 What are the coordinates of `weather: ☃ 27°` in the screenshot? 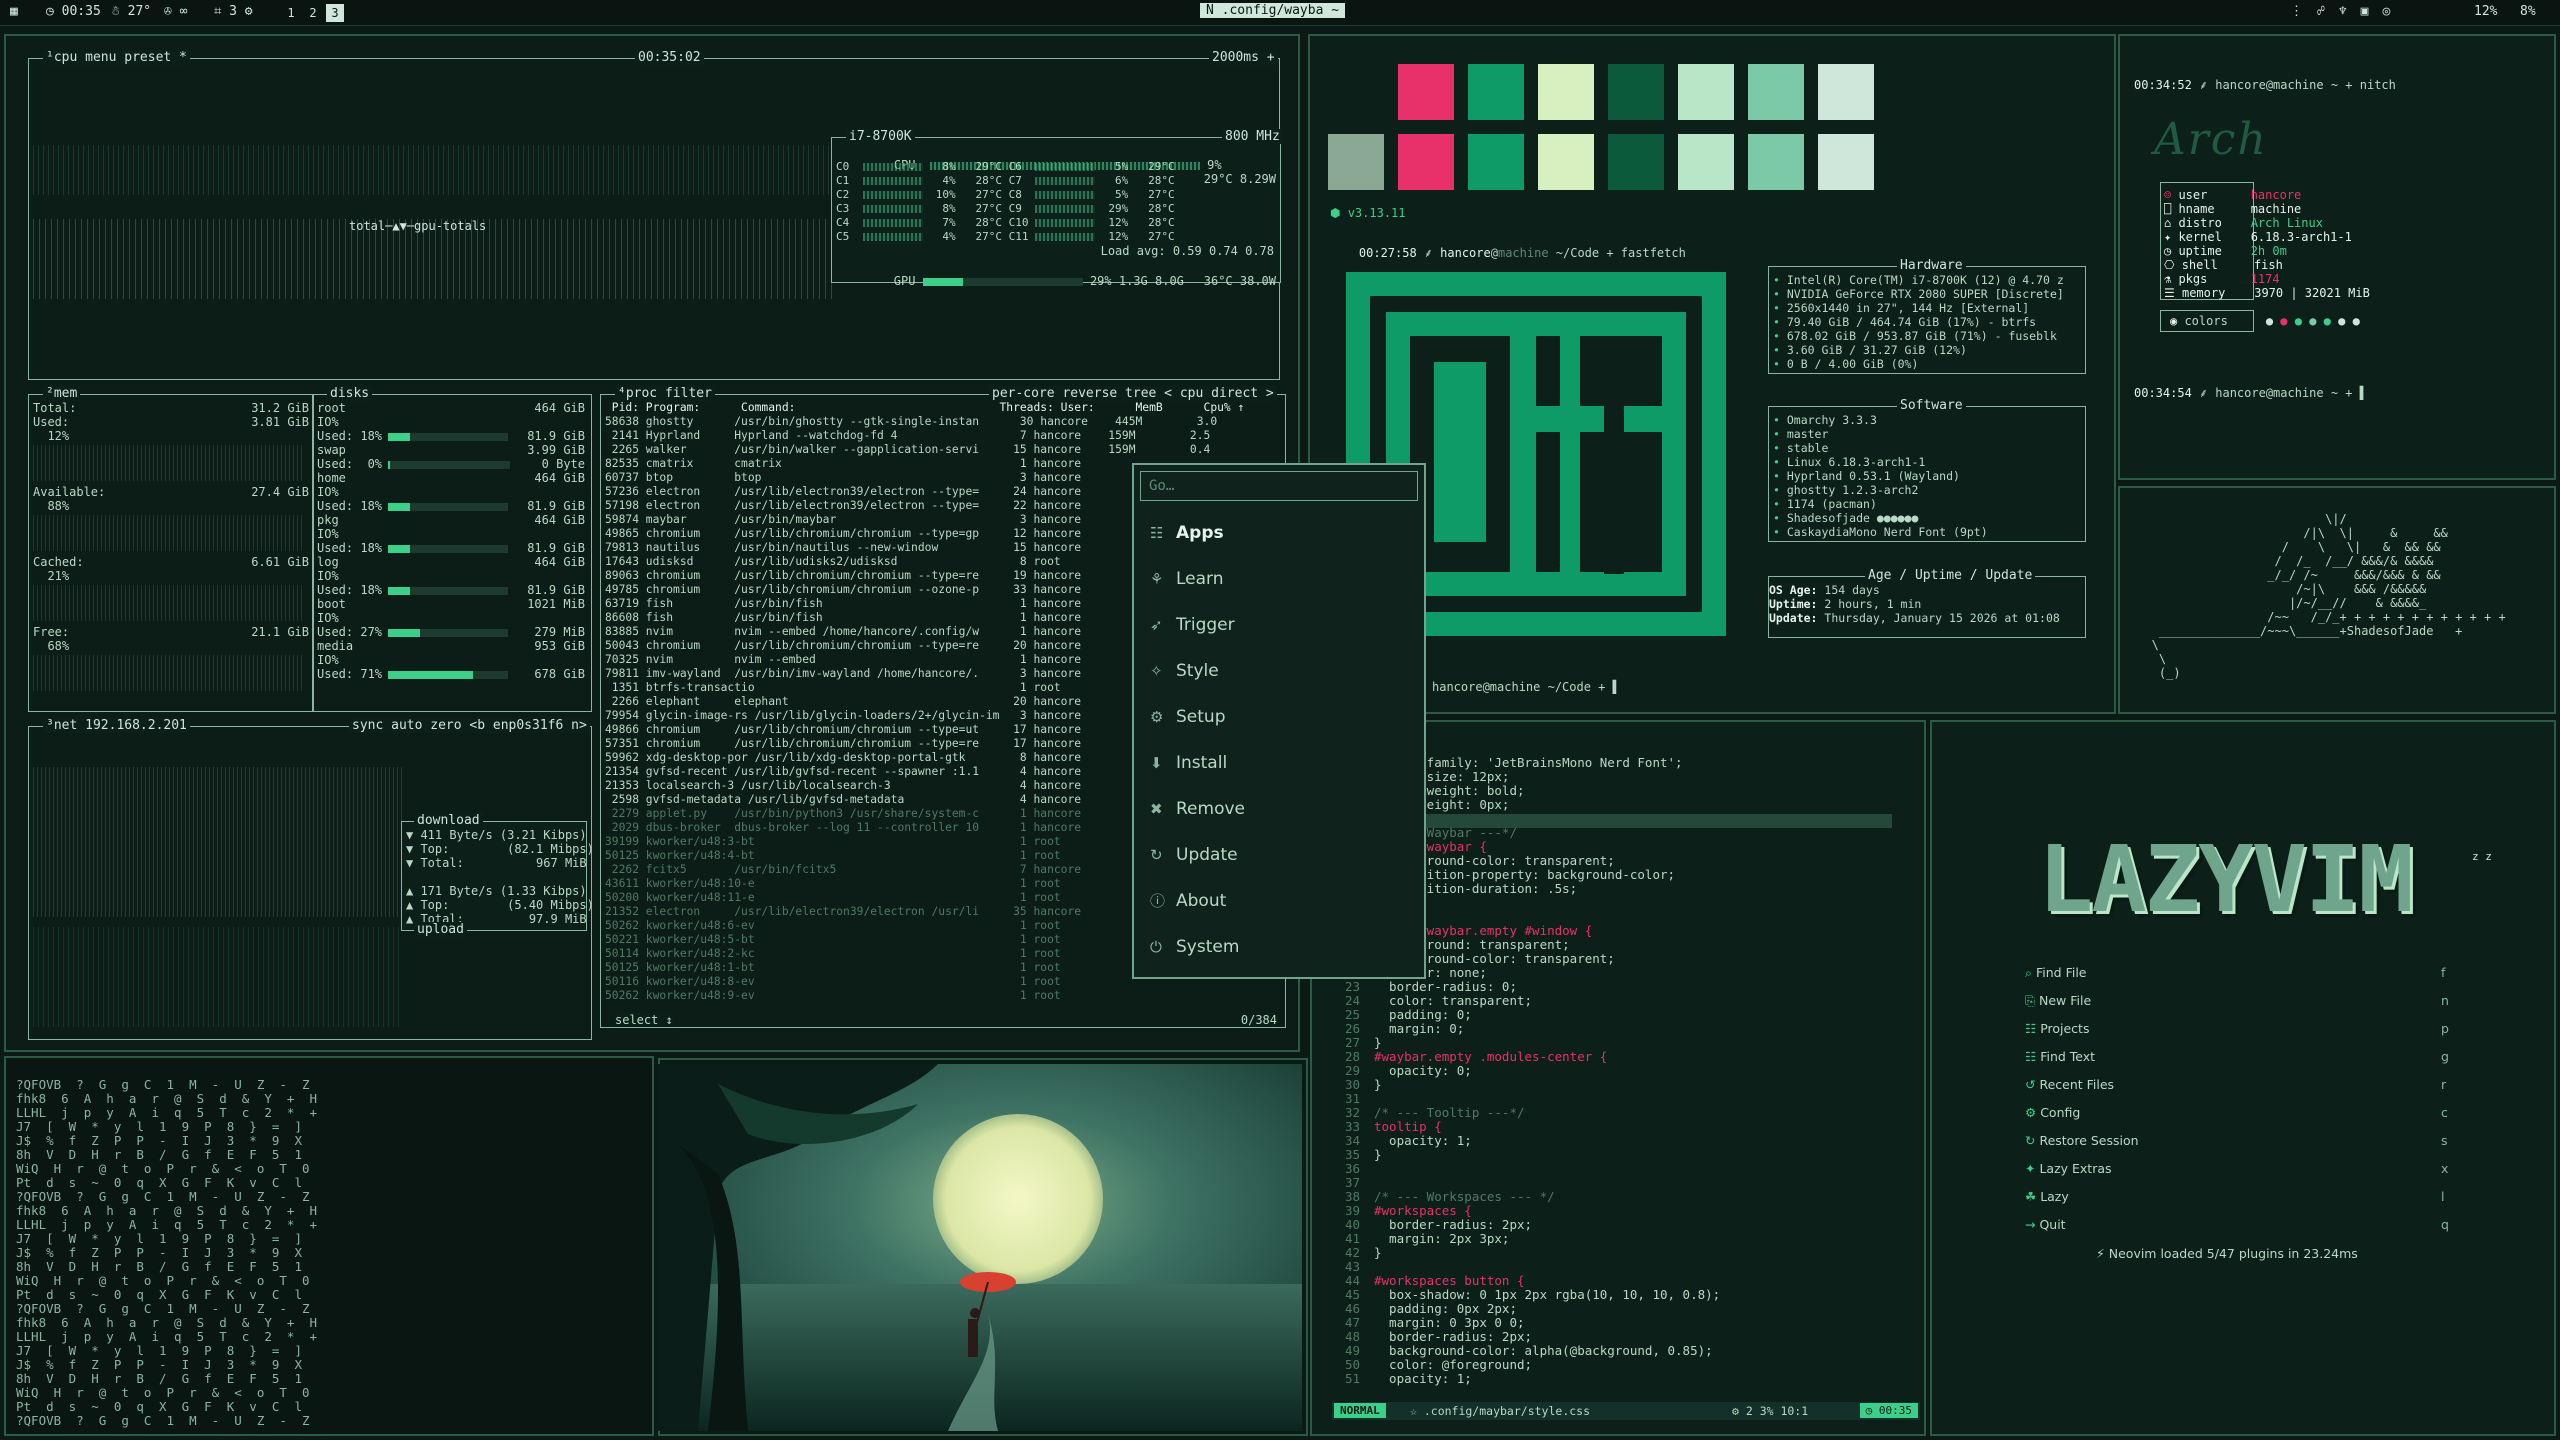 It's located at (131, 11).